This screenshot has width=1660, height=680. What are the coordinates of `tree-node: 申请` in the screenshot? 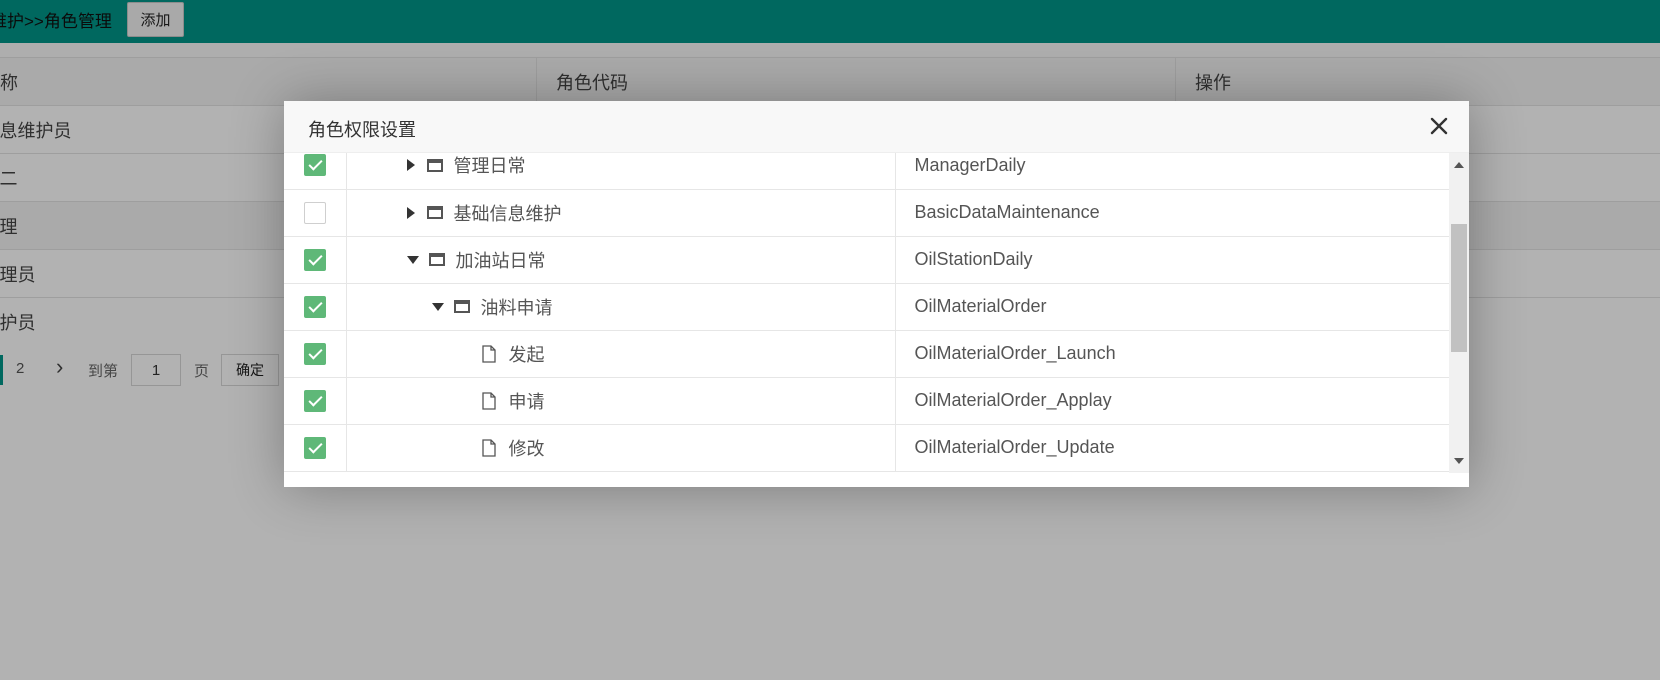 It's located at (513, 401).